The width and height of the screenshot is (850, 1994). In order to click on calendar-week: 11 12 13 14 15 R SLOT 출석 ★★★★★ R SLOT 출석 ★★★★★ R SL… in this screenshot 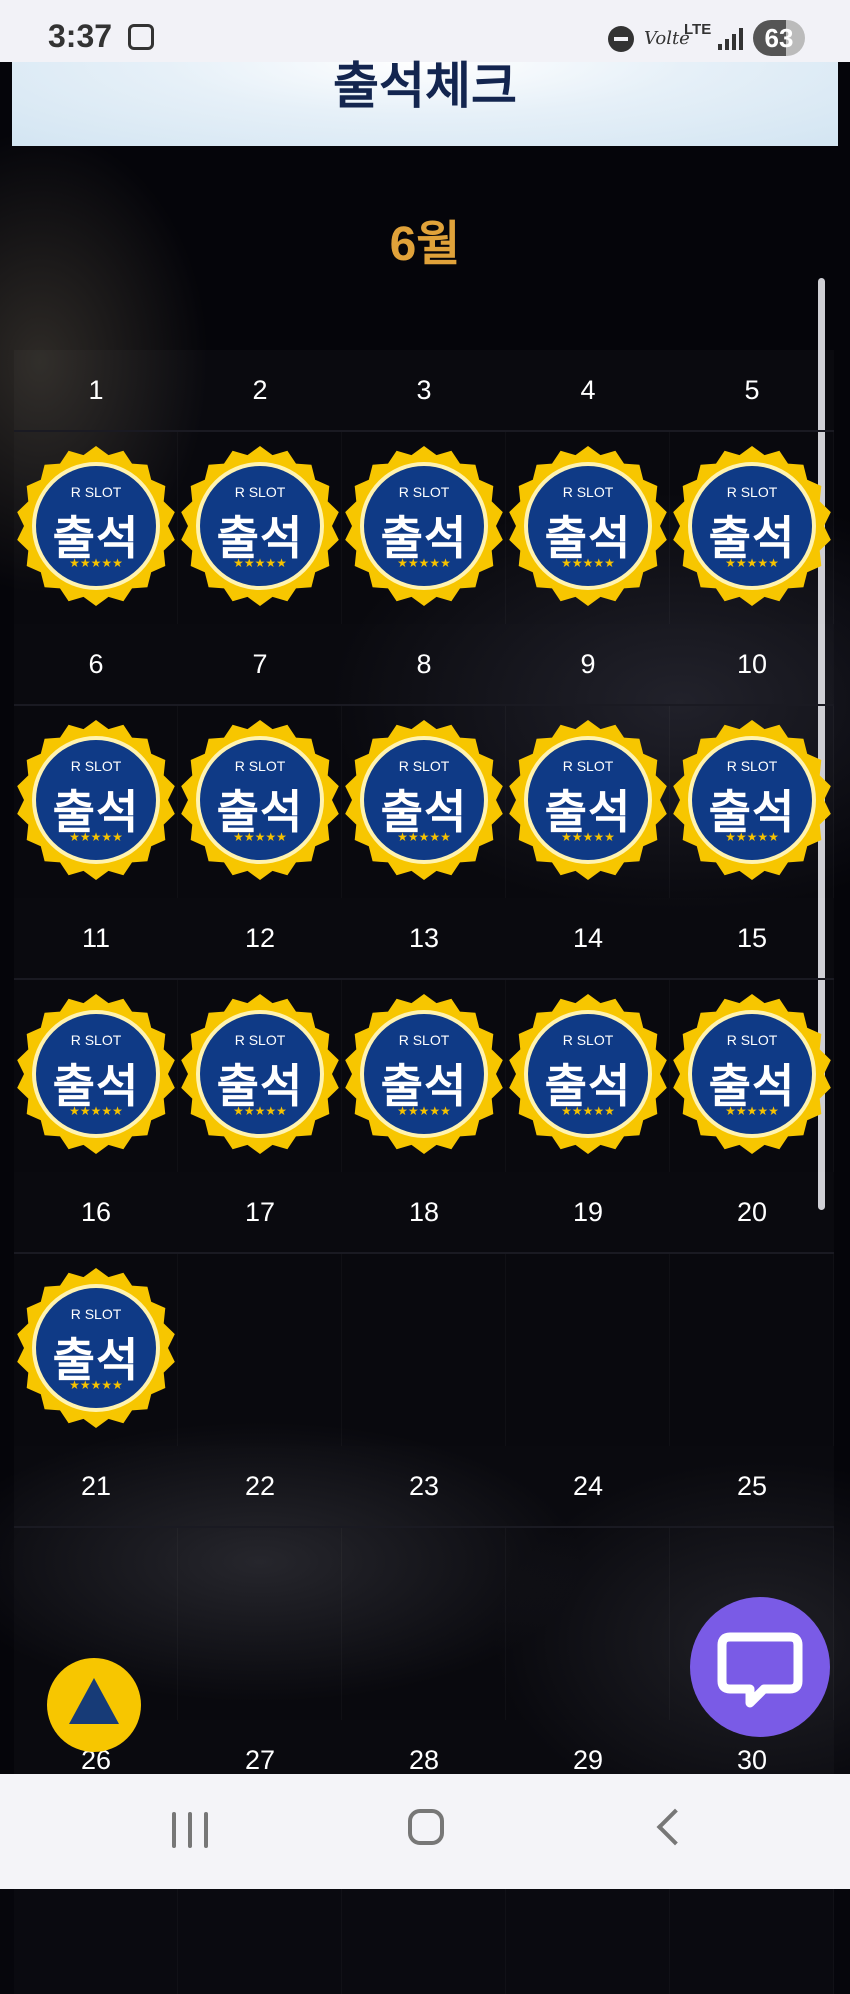, I will do `click(424, 1035)`.